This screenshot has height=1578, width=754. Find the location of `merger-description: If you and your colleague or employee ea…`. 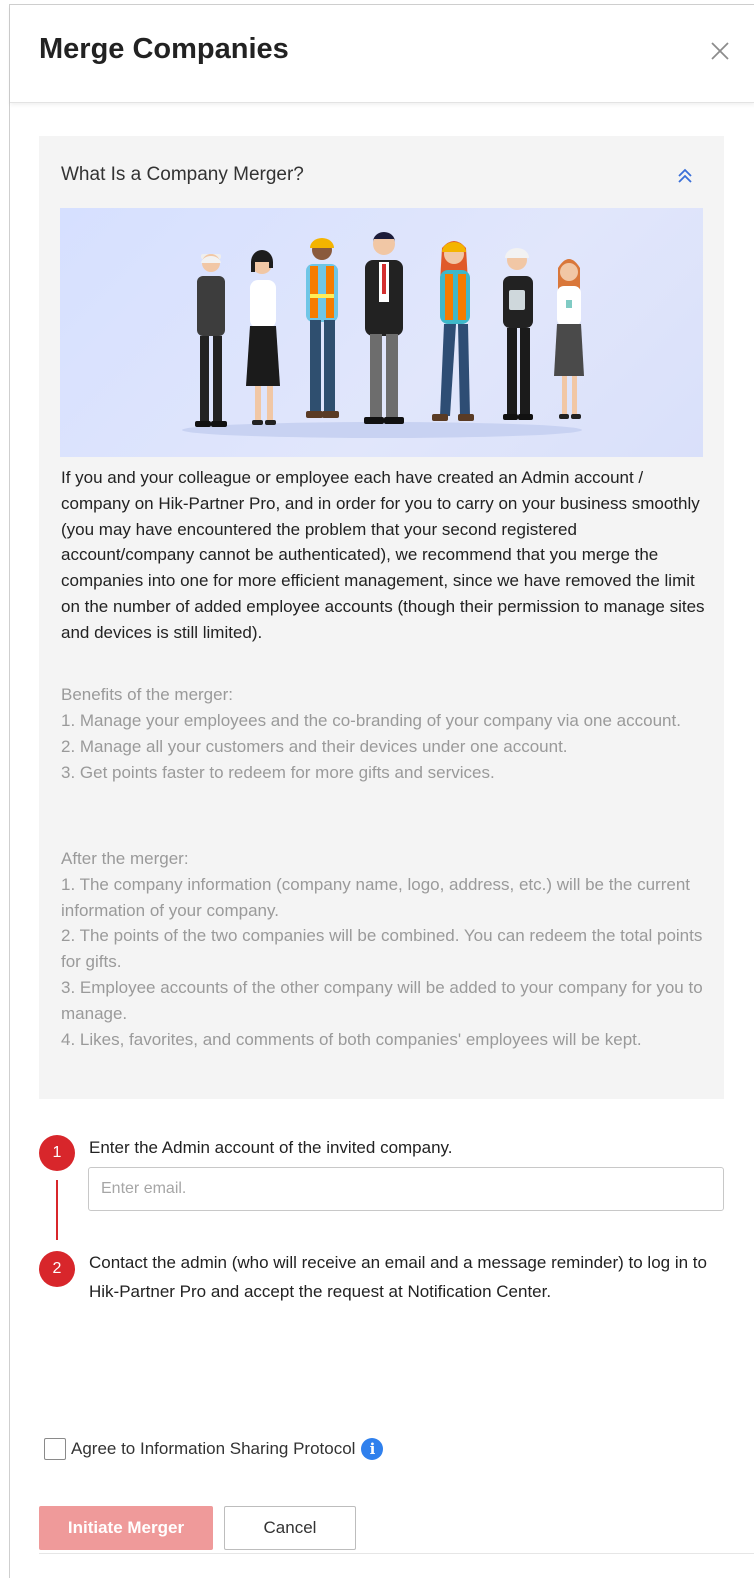

merger-description: If you and your colleague or employee ea… is located at coordinates (383, 555).